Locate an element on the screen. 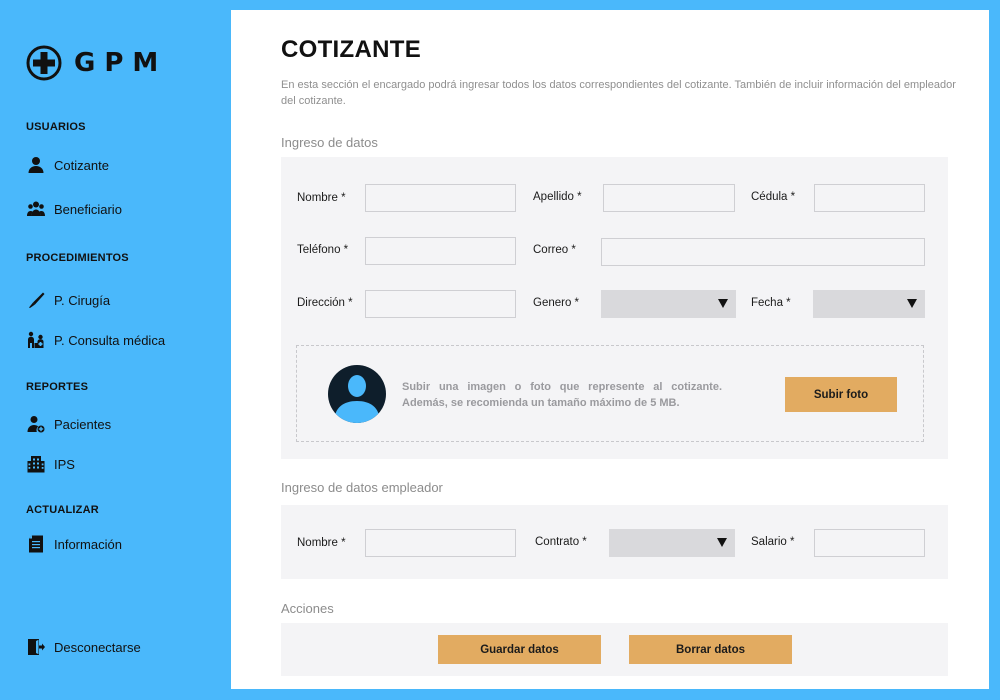 The height and width of the screenshot is (700, 1000). sidebar-item-informacion: Información is located at coordinates (74, 544).